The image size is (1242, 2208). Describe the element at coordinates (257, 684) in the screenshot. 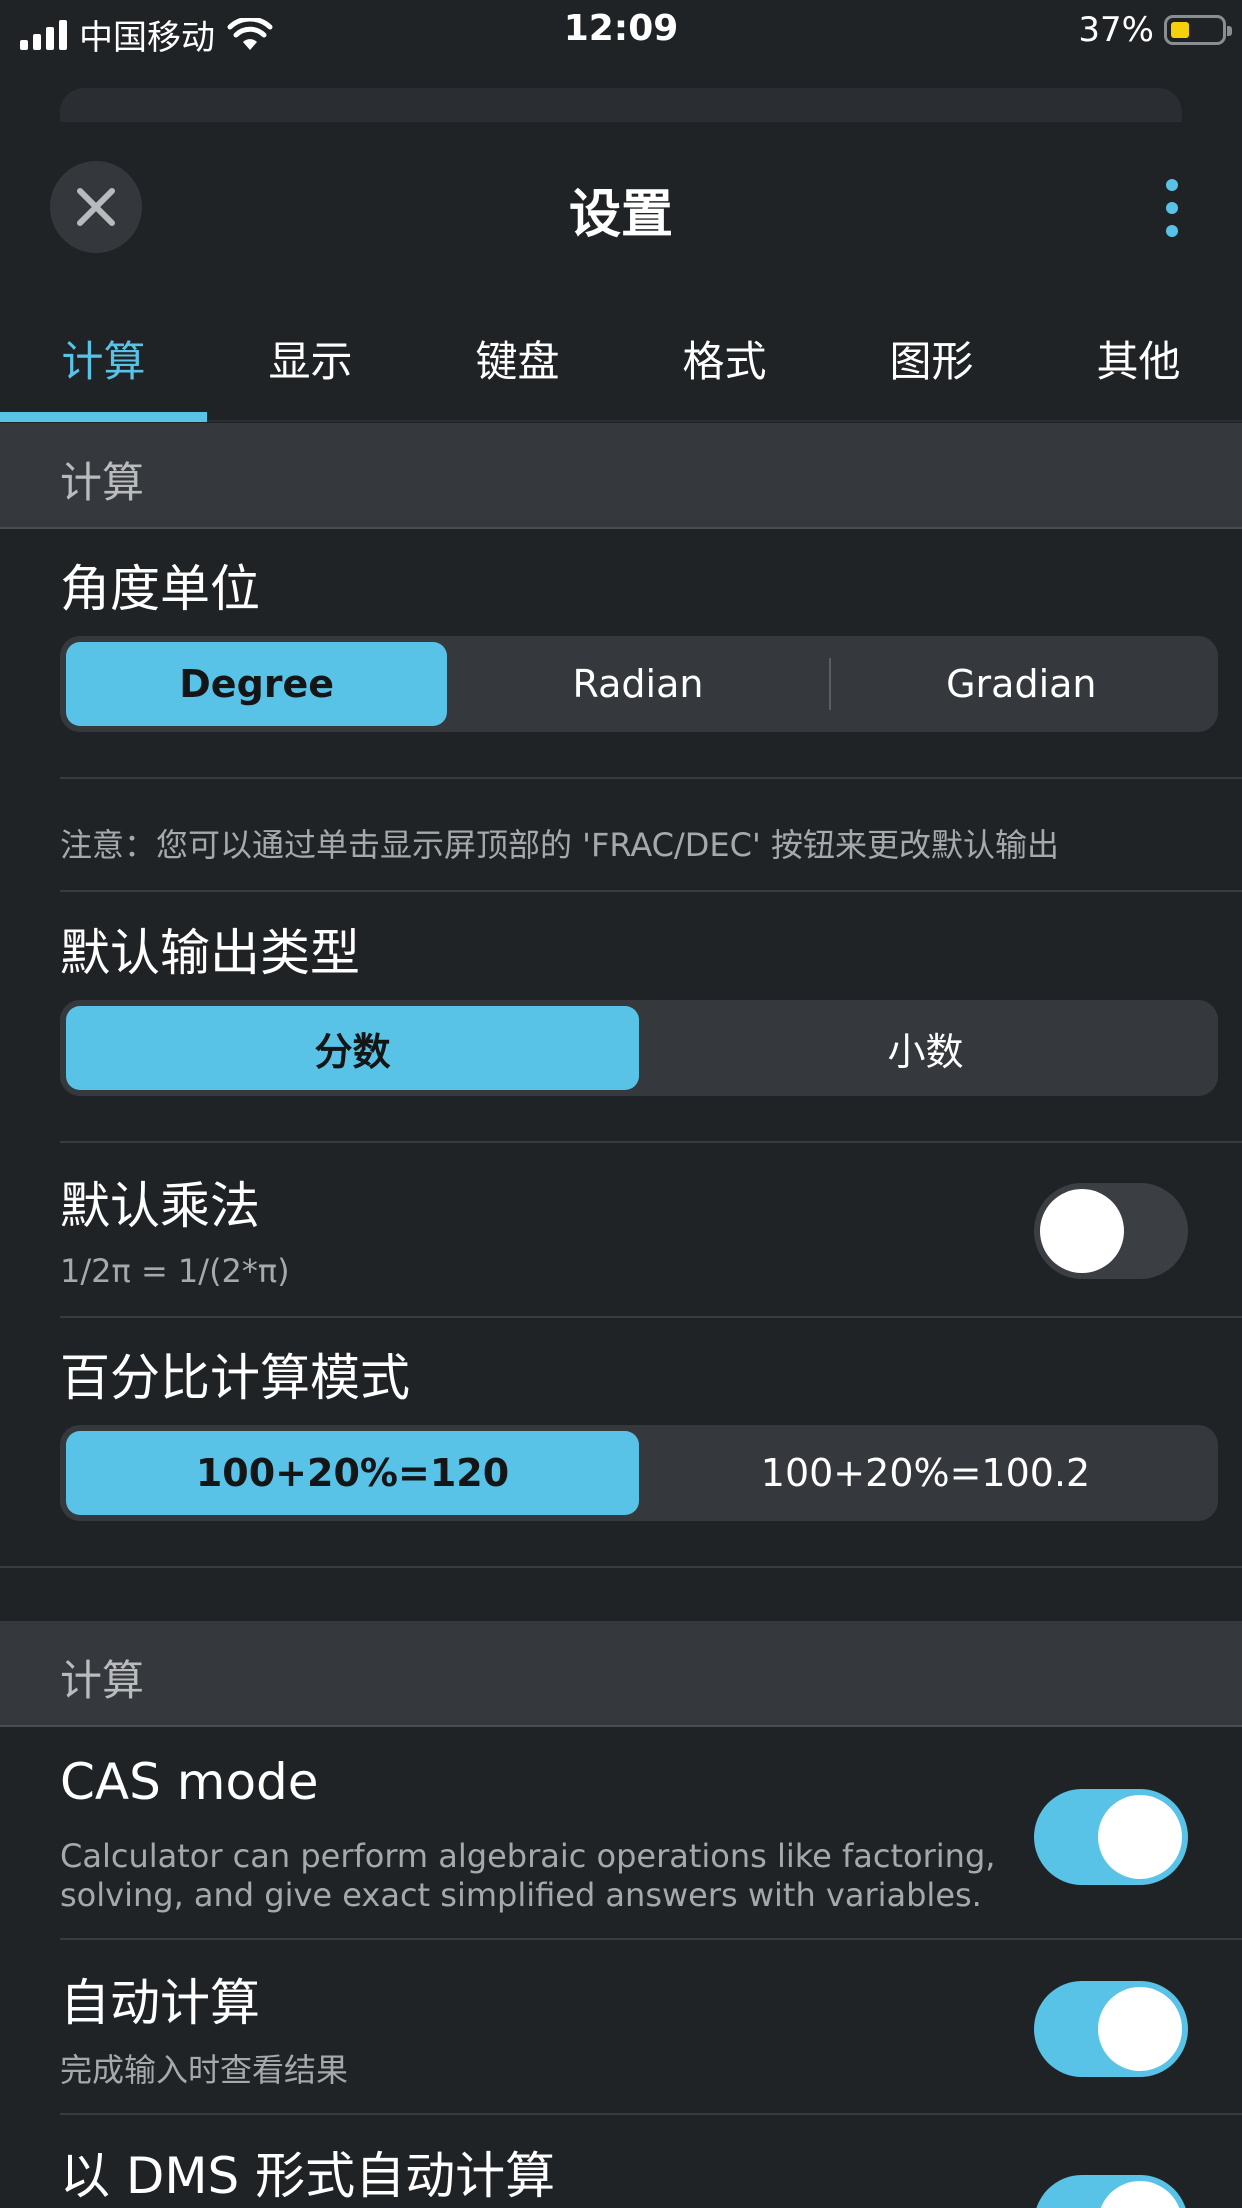

I see `angle-unit-degree: Degree` at that location.